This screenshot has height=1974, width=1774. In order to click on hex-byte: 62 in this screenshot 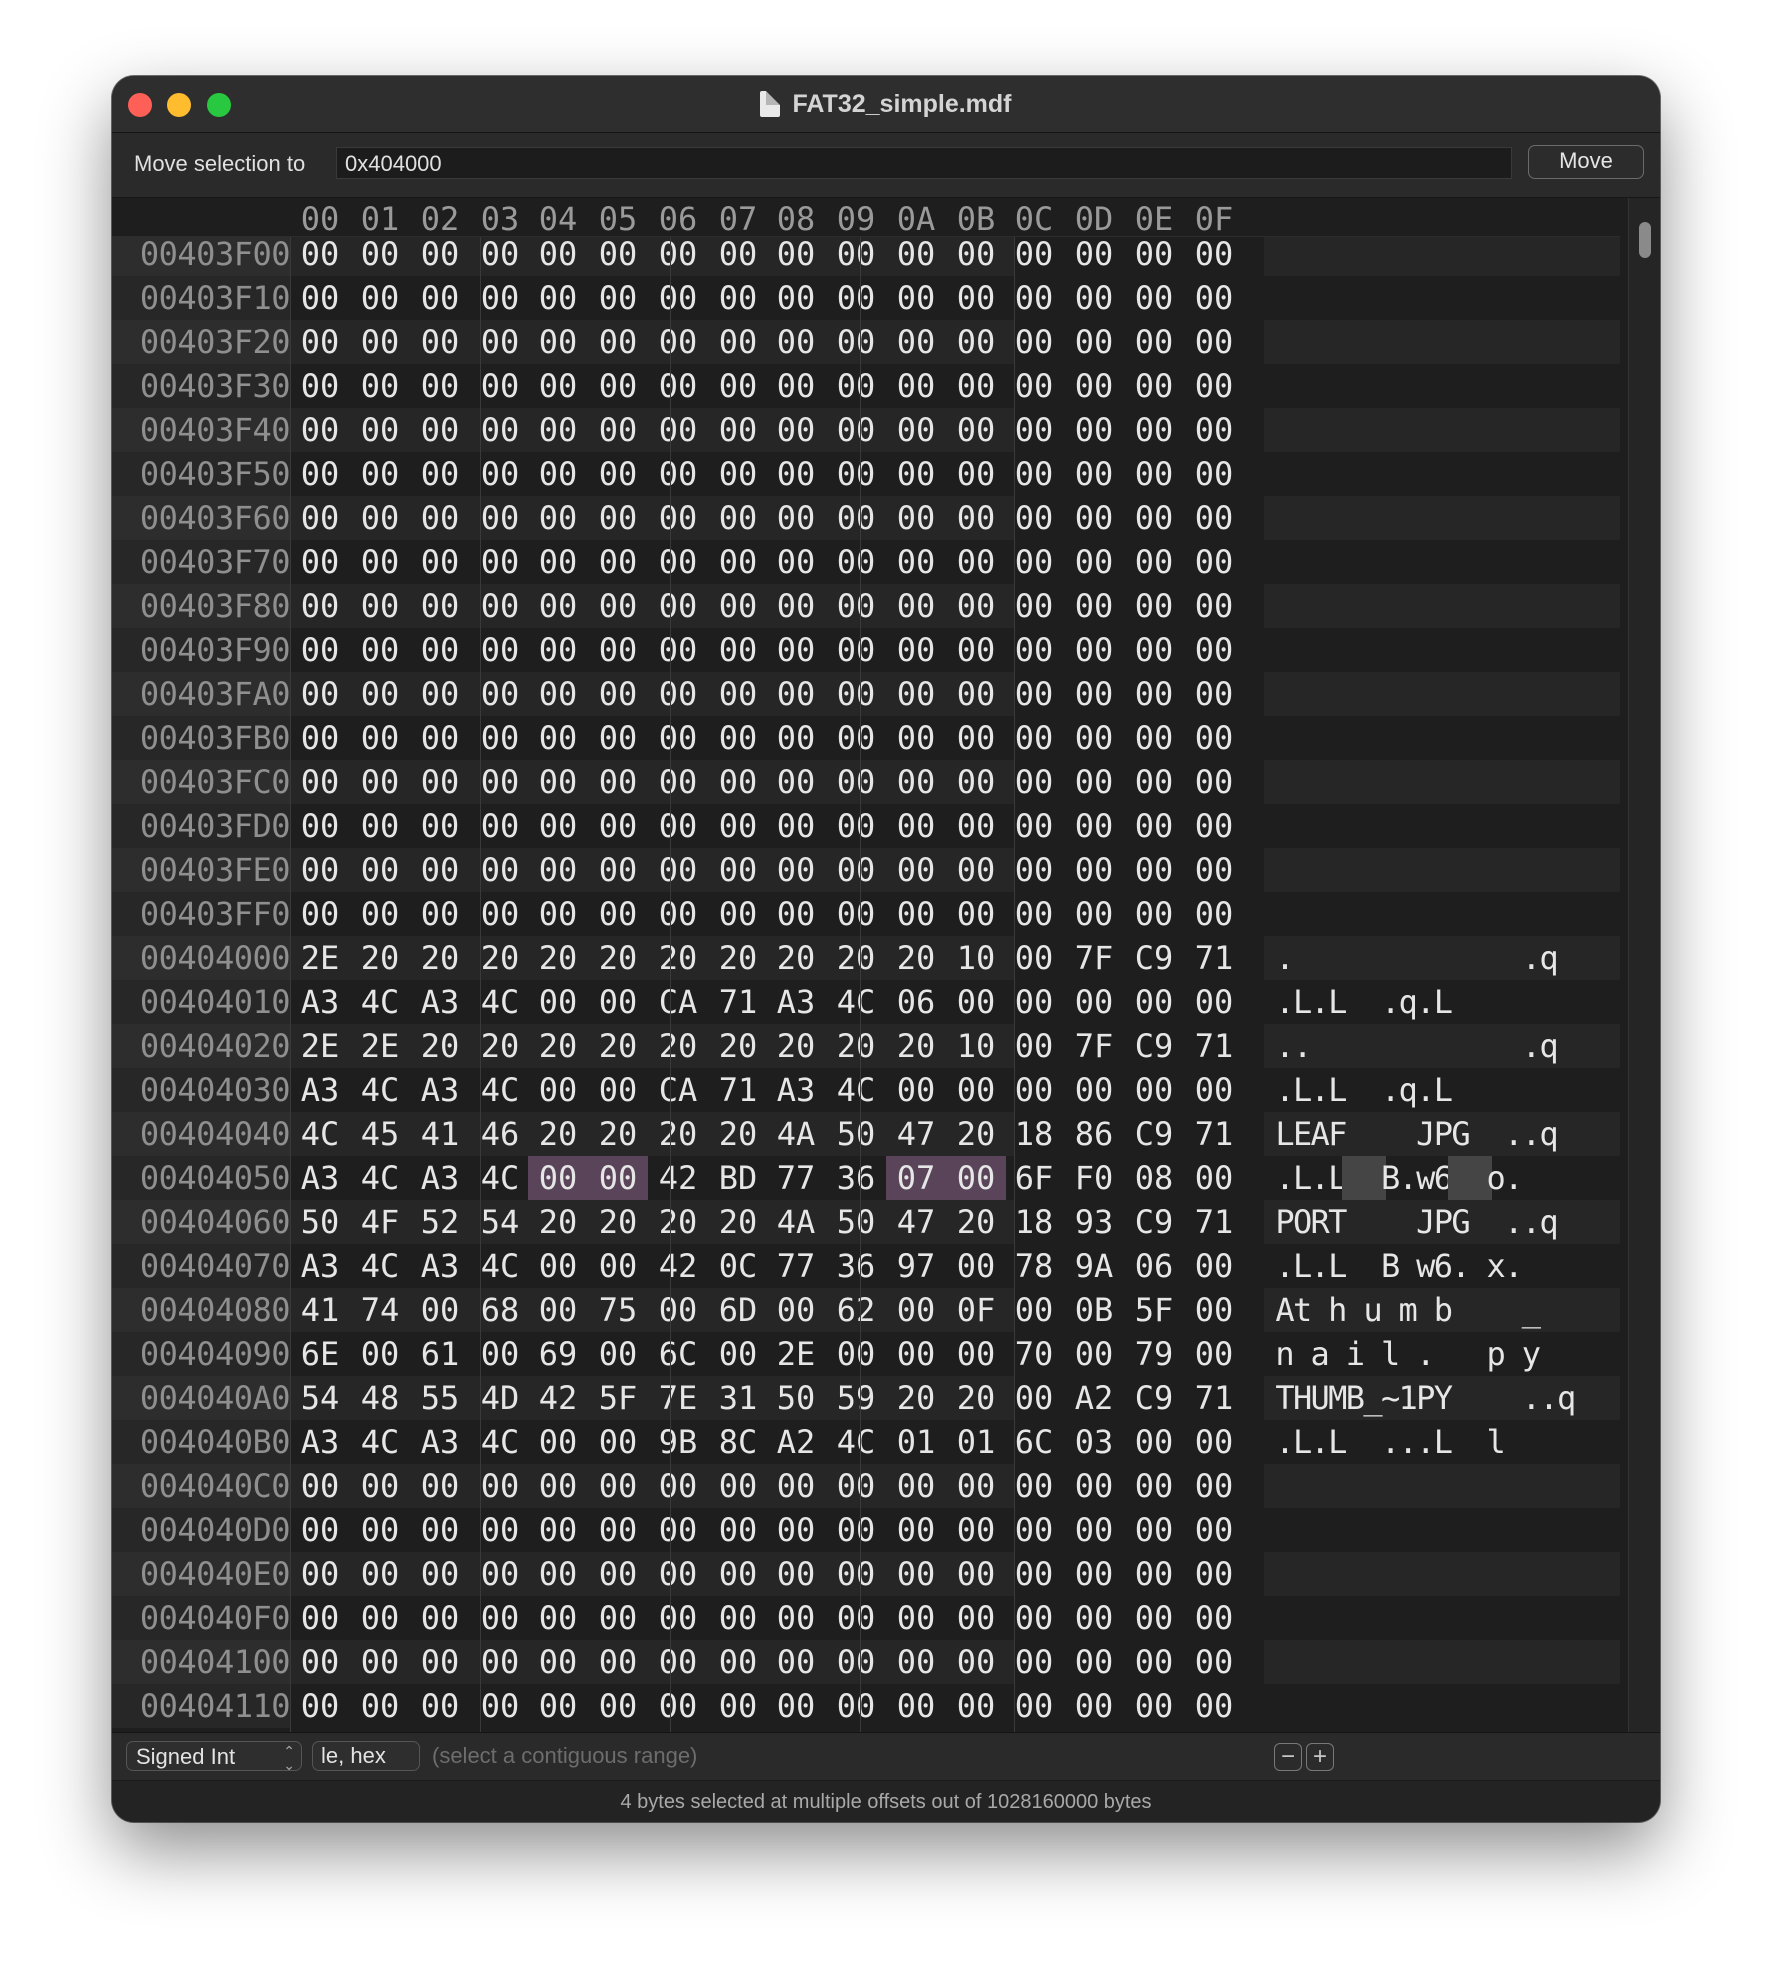, I will do `click(856, 1310)`.